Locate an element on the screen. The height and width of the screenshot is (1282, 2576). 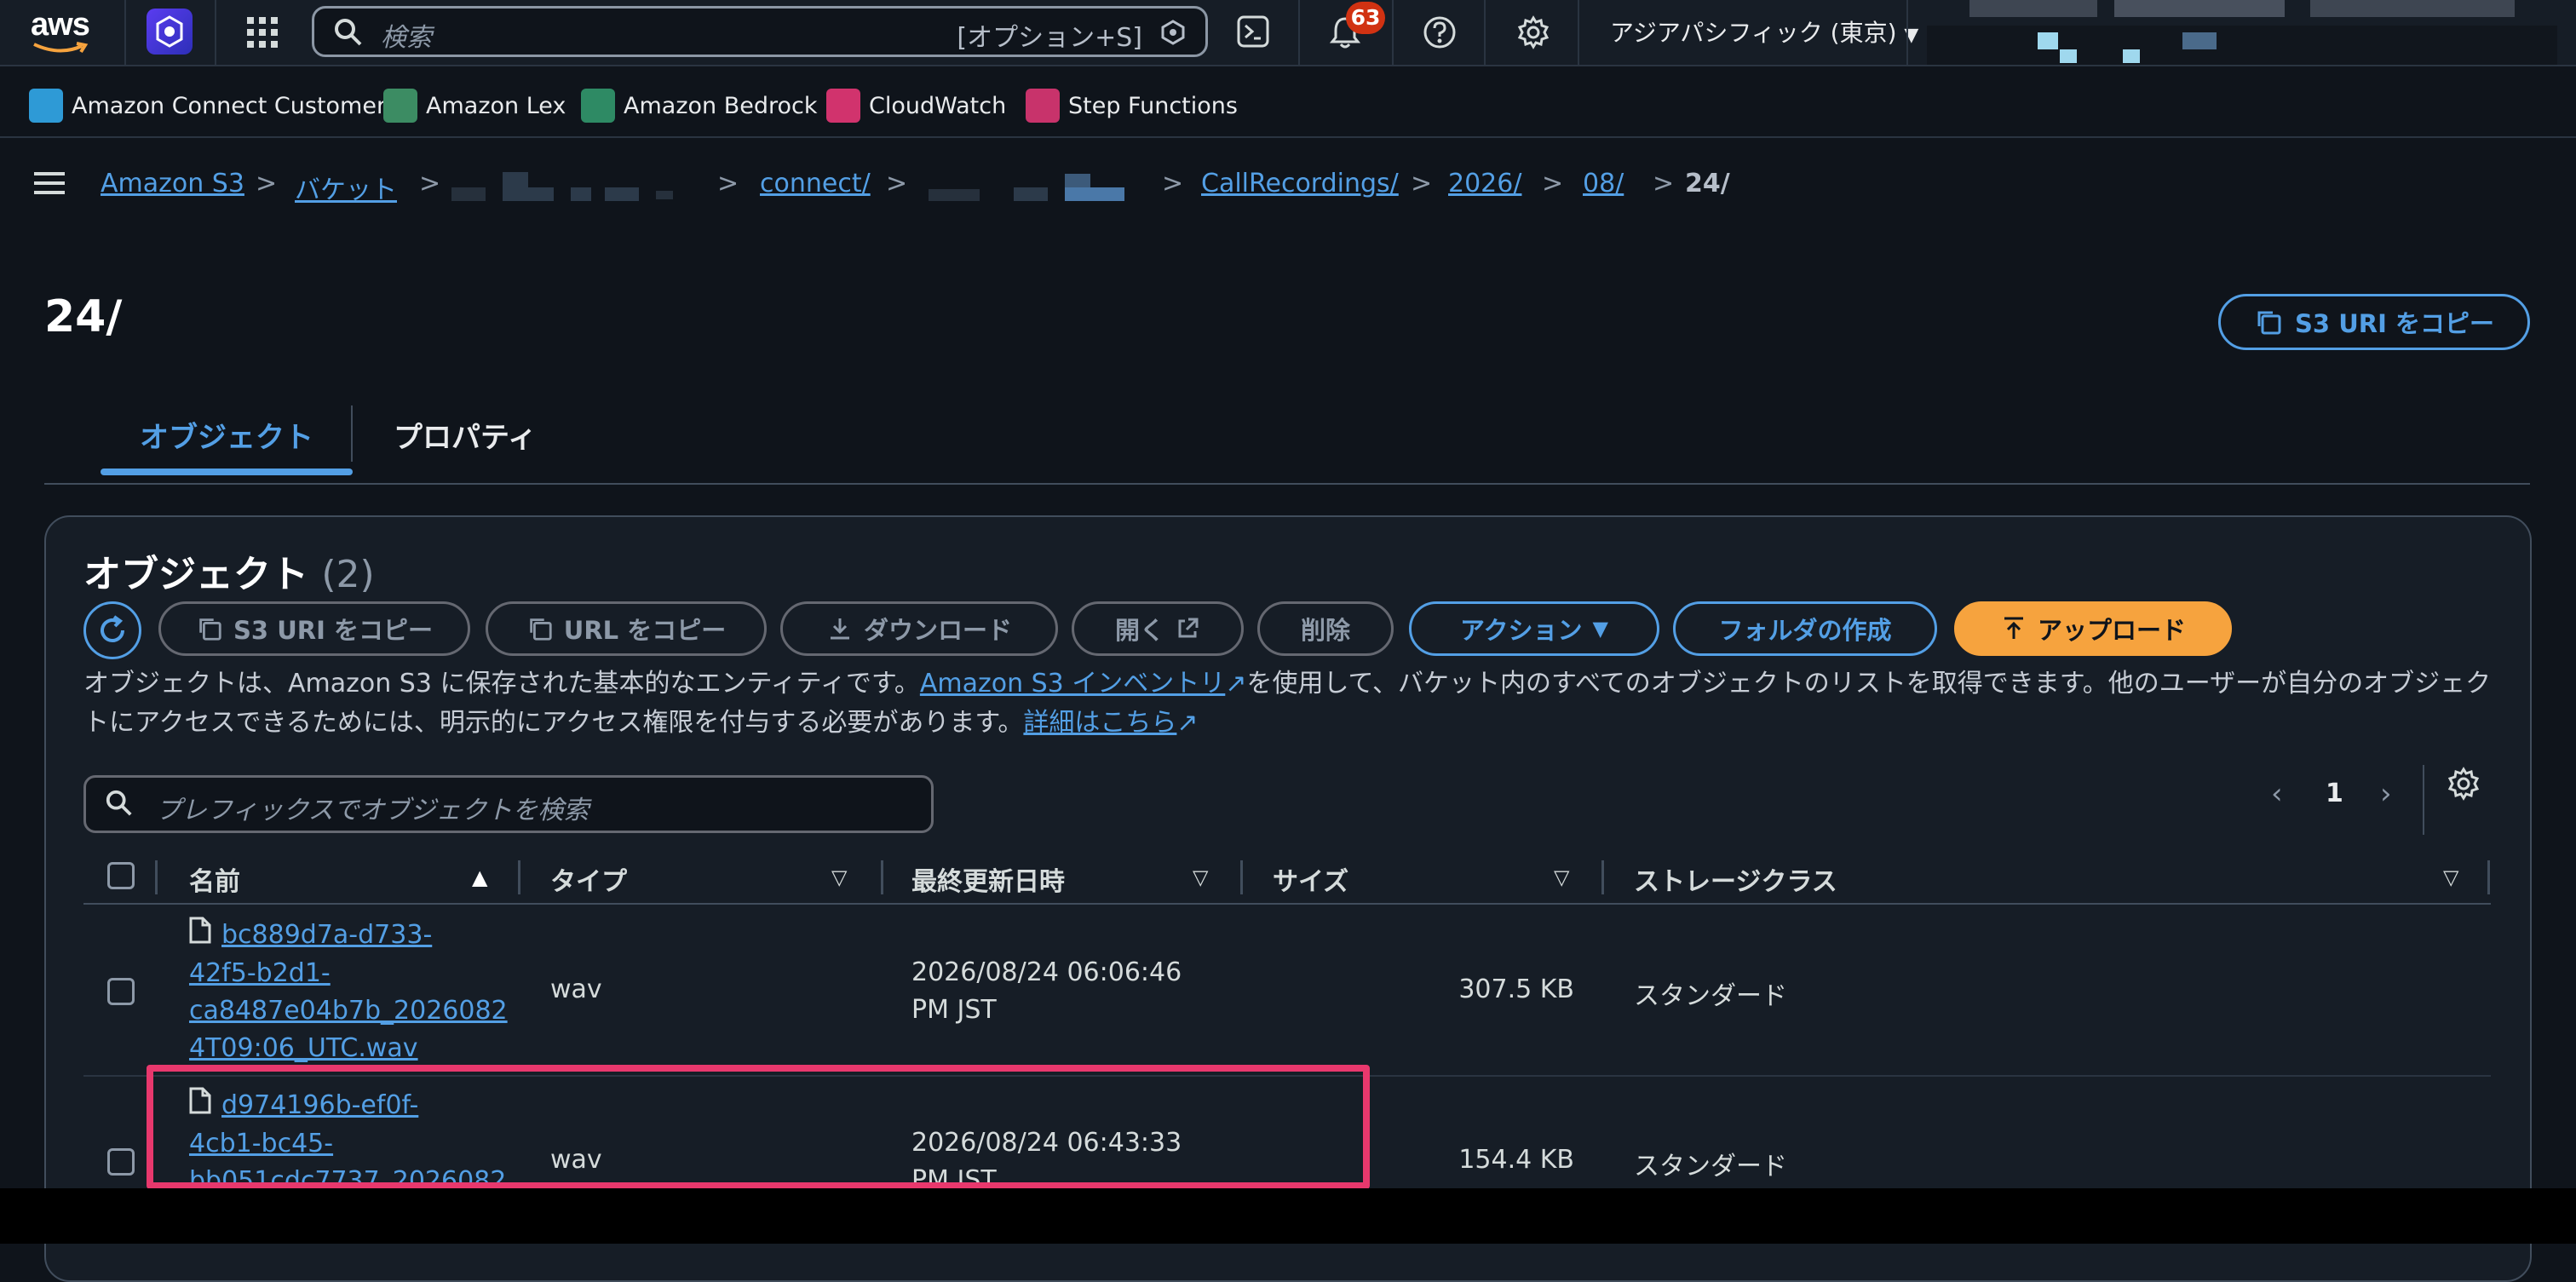
copy-url-button: URL をコピー is located at coordinates (626, 628).